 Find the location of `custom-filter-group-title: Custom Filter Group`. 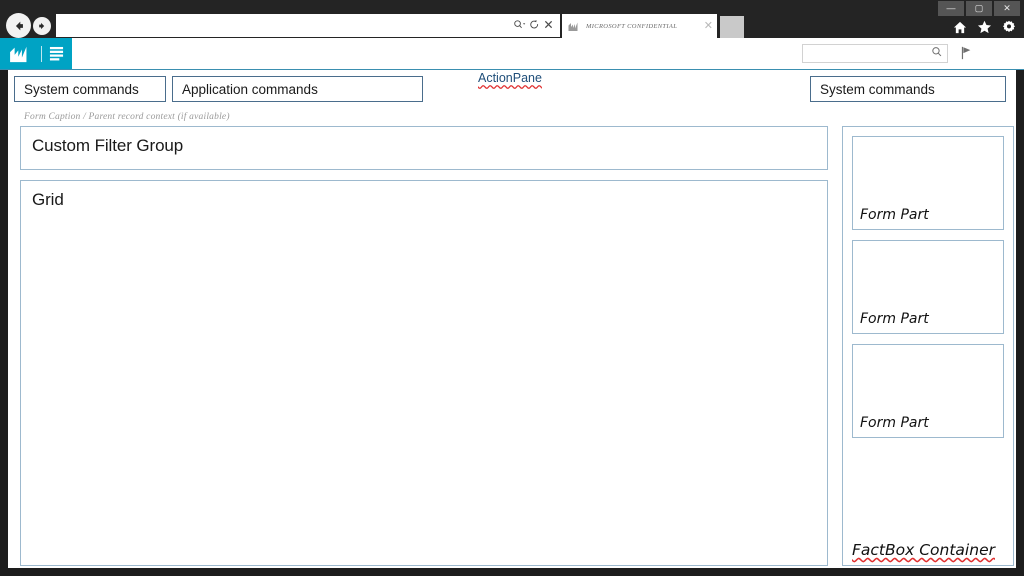

custom-filter-group-title: Custom Filter Group is located at coordinates (108, 145).